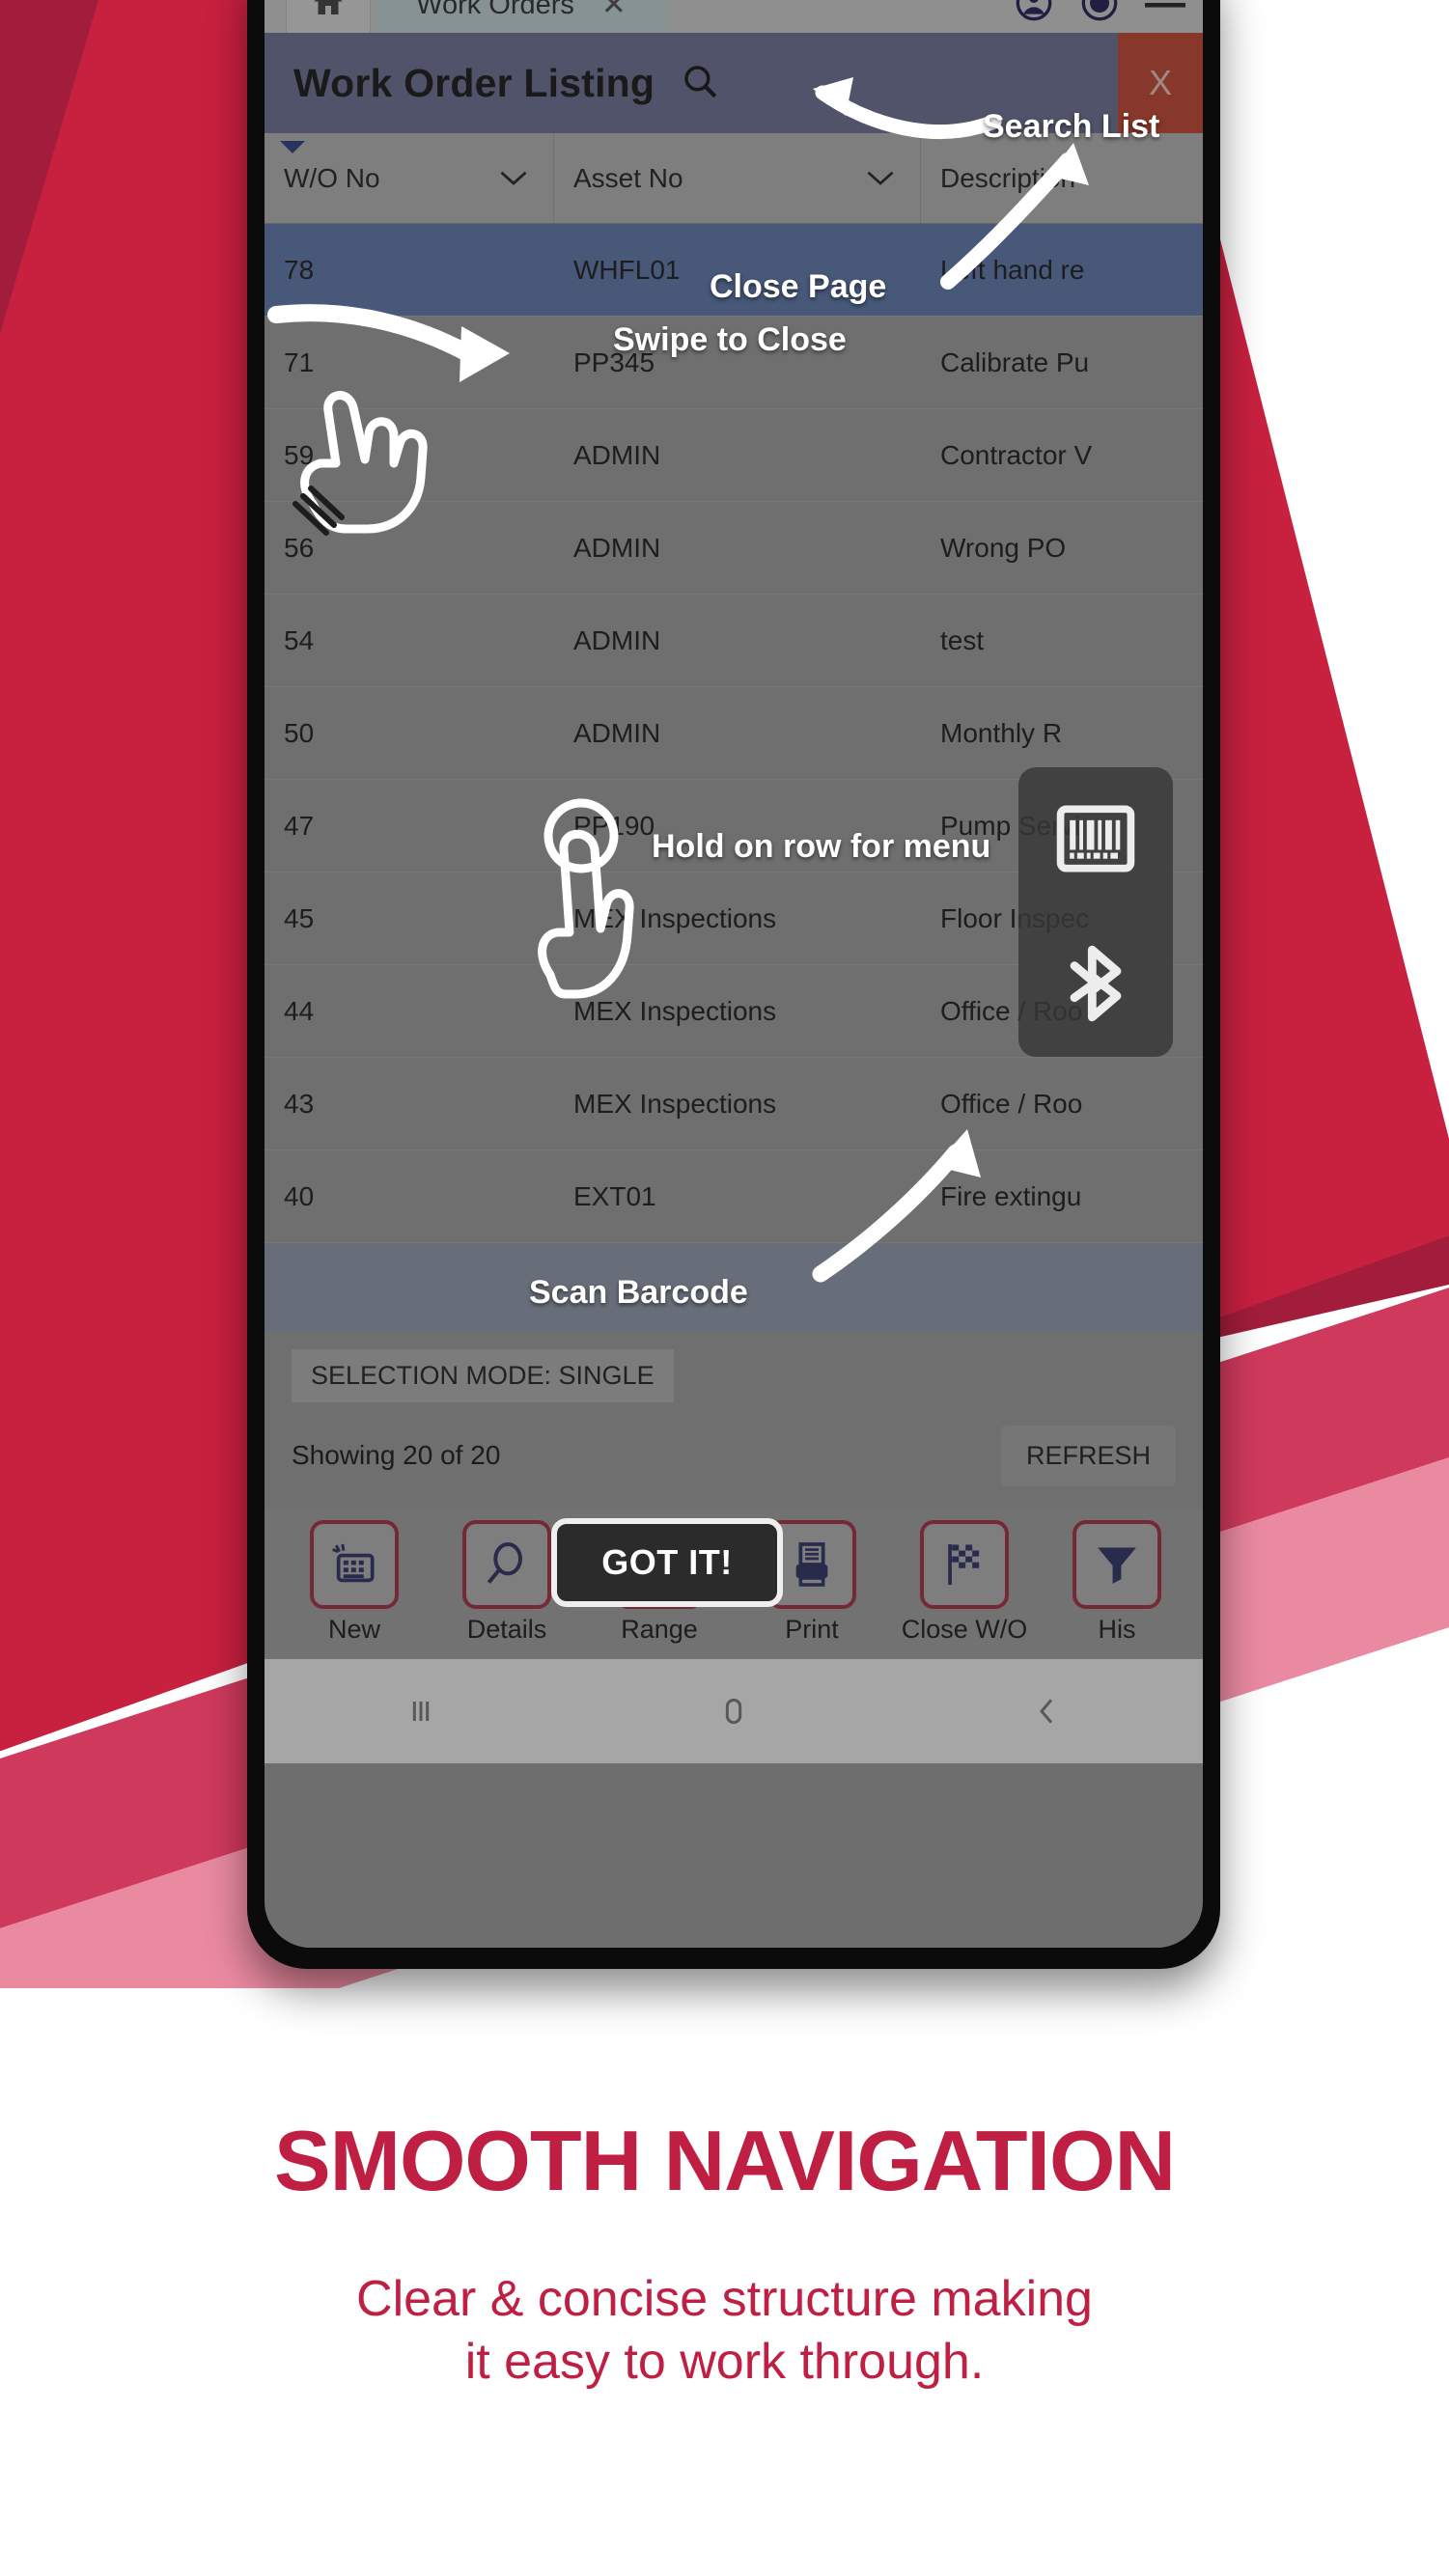  What do you see at coordinates (659, 1629) in the screenshot?
I see `toolbar-label: Range` at bounding box center [659, 1629].